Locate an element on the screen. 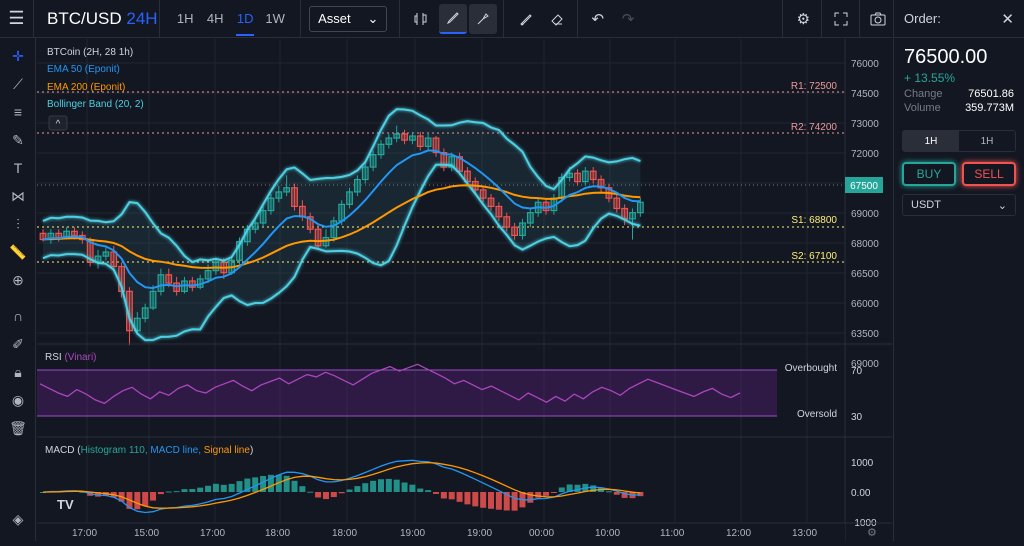 The height and width of the screenshot is (546, 1024). eraser-icon is located at coordinates (556, 19).